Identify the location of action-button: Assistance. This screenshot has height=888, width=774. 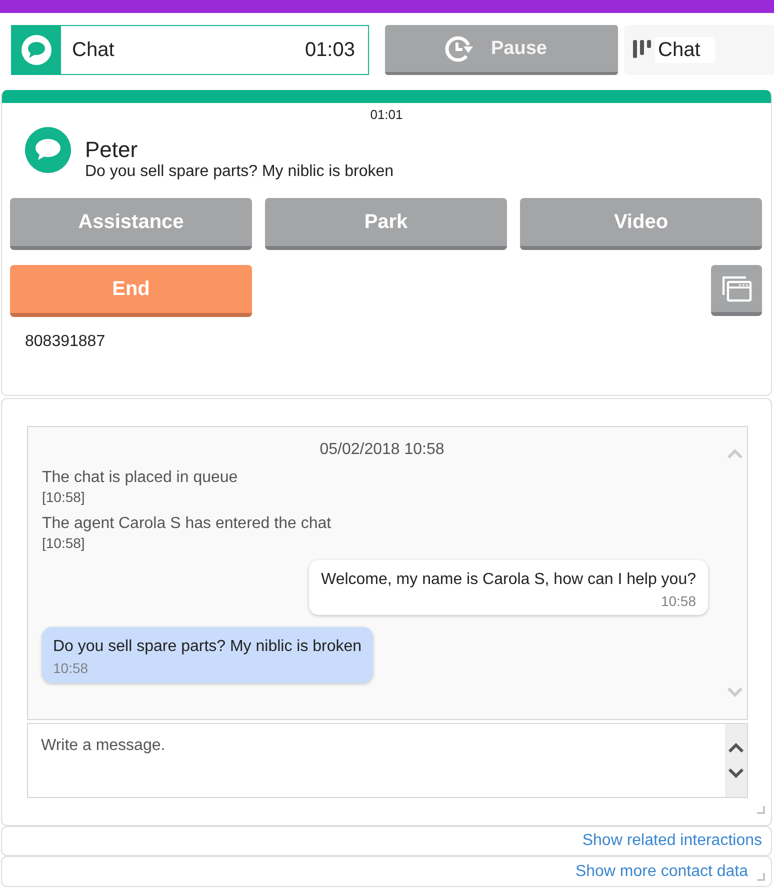
(131, 224).